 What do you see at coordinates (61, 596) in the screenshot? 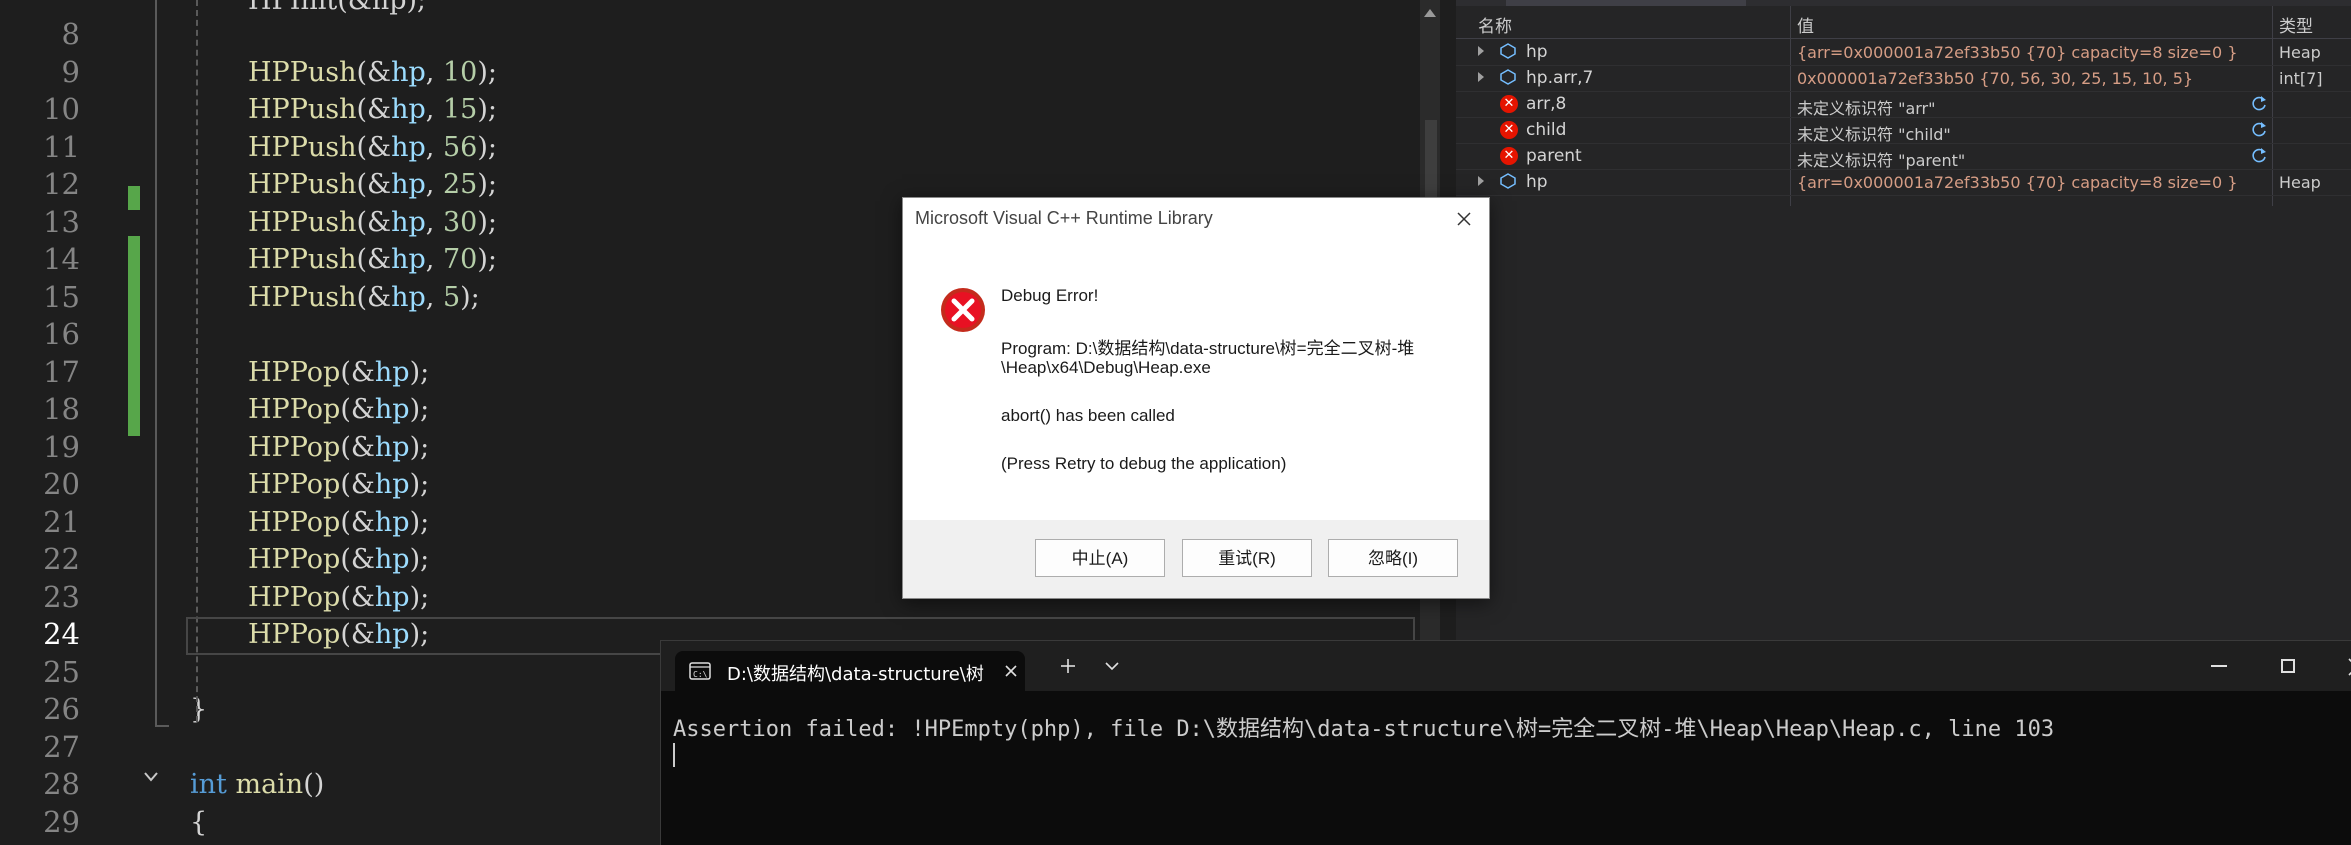
I see `line-number: 23` at bounding box center [61, 596].